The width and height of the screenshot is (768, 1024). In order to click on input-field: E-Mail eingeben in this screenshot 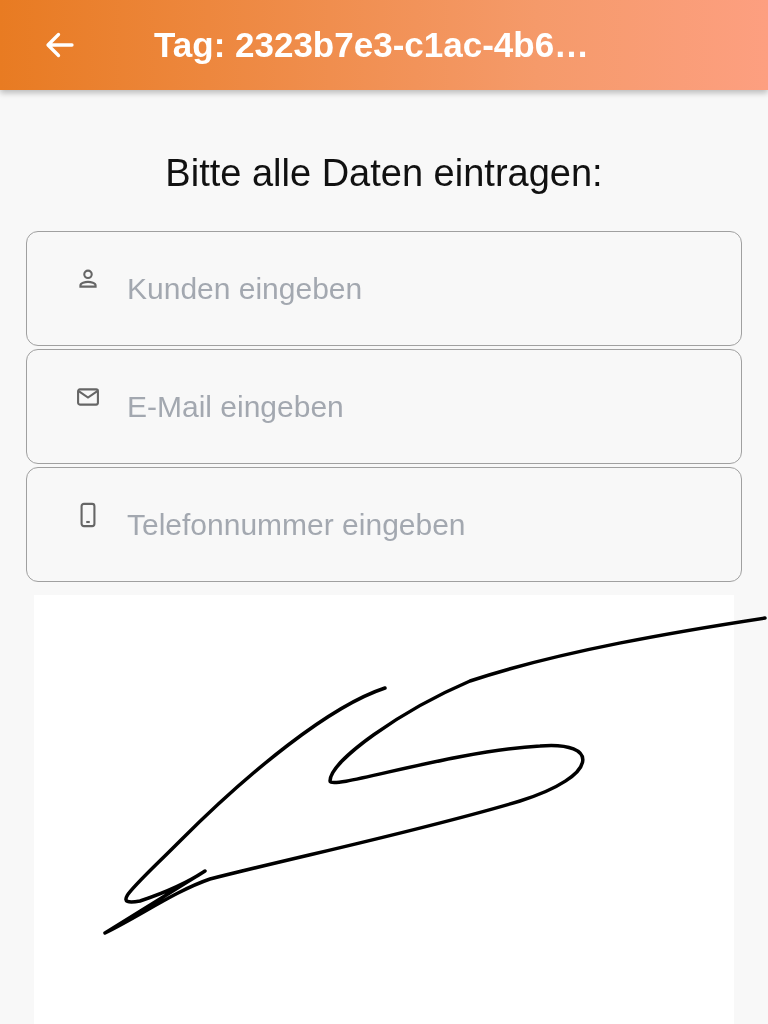, I will do `click(384, 406)`.